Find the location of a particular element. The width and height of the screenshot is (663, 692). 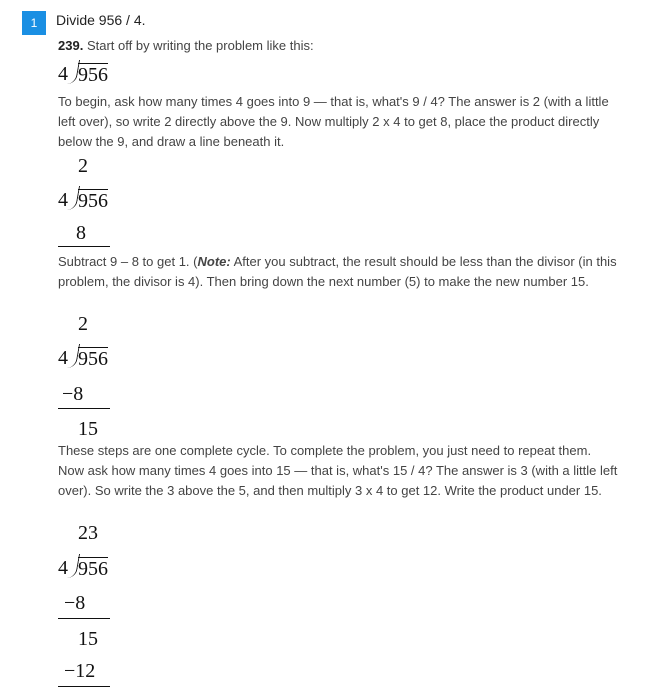

solution-number: 239. is located at coordinates (71, 45).